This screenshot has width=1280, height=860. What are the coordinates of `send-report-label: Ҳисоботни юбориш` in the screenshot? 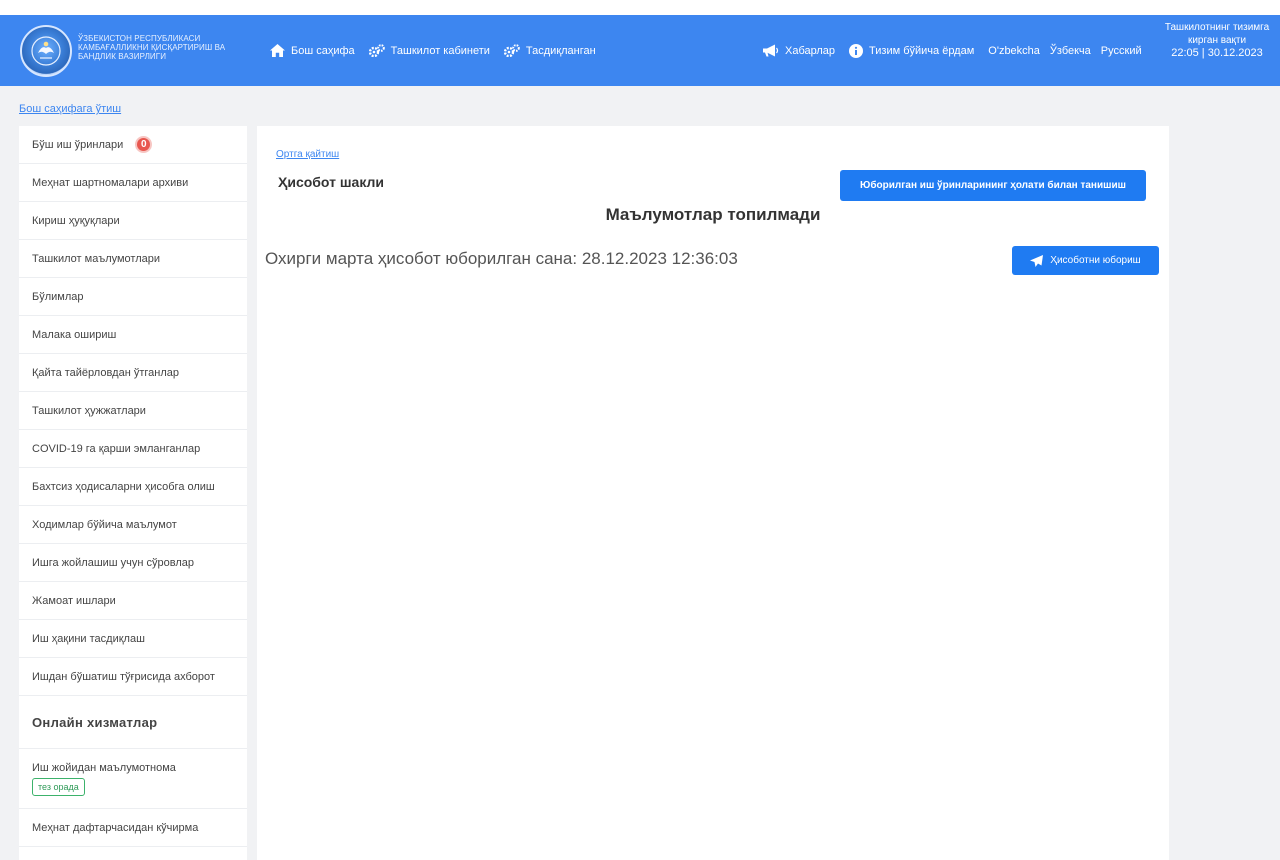 It's located at (1095, 260).